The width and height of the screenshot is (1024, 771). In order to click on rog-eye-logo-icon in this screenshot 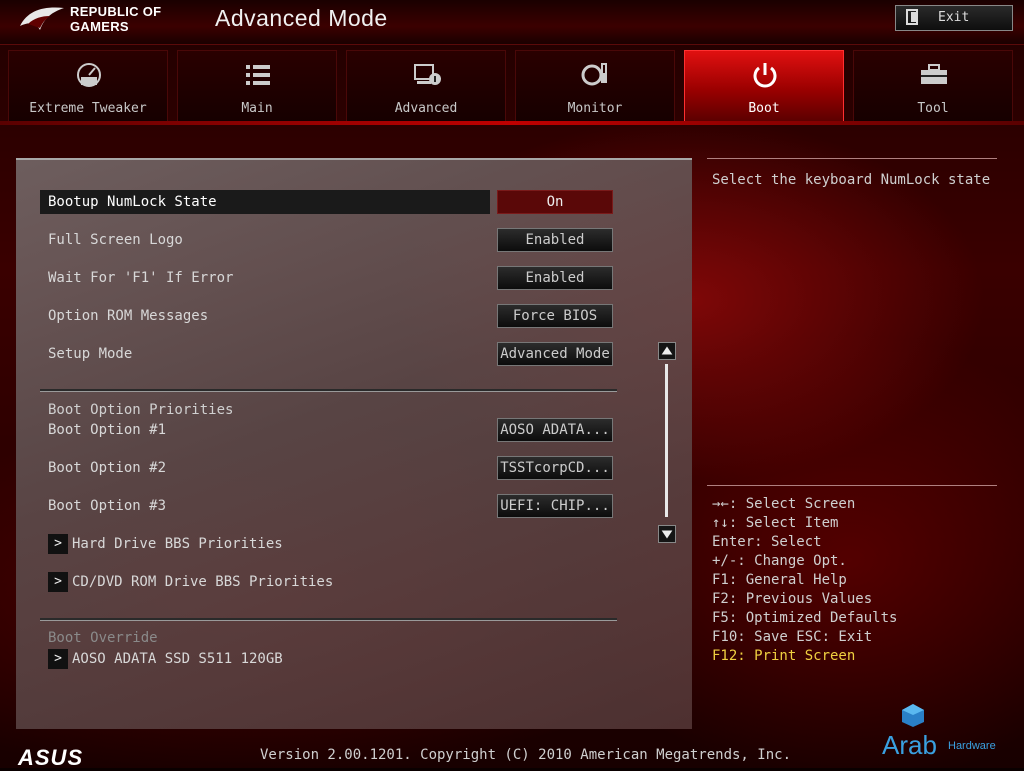, I will do `click(42, 18)`.